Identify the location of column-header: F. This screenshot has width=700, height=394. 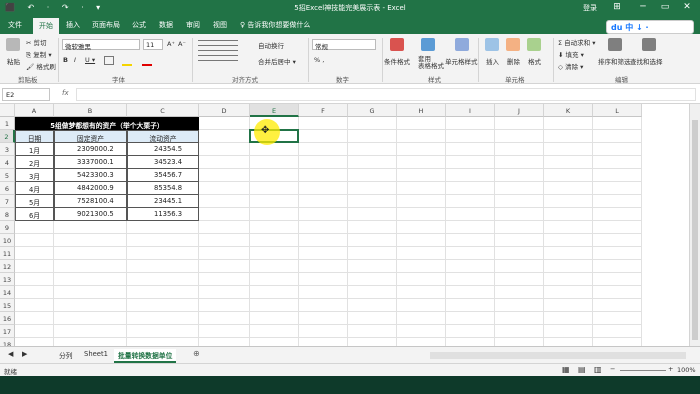
(323, 110).